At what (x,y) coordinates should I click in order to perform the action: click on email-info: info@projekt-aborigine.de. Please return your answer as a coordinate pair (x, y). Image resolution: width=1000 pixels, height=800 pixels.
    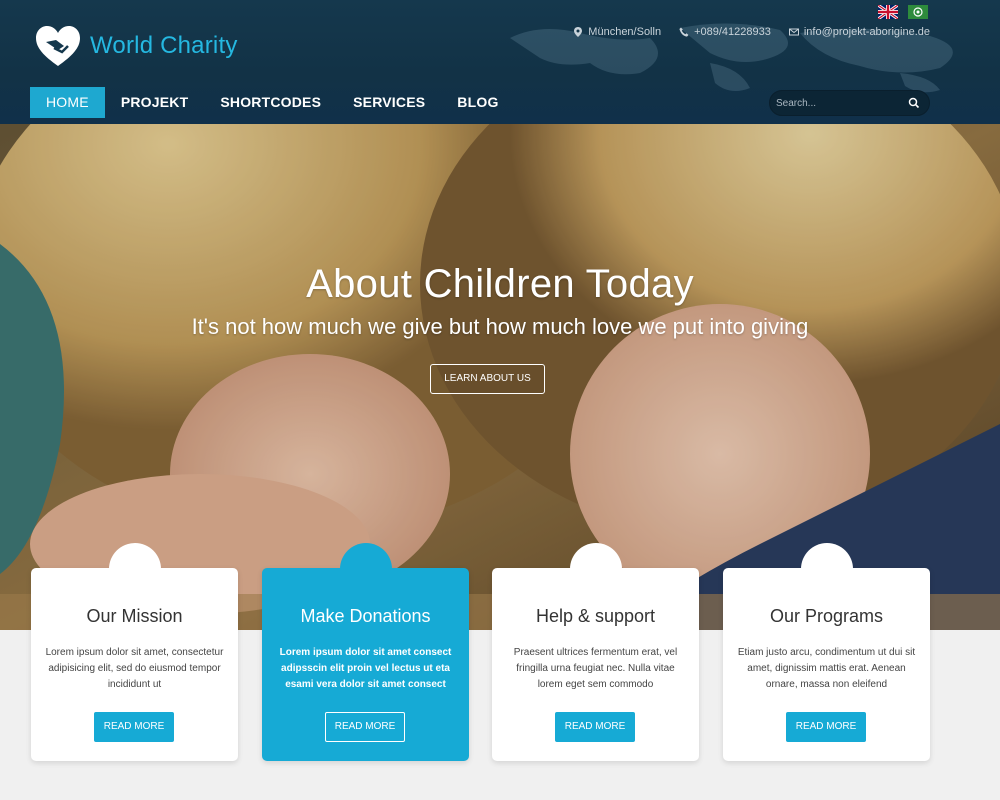
    Looking at the image, I should click on (859, 32).